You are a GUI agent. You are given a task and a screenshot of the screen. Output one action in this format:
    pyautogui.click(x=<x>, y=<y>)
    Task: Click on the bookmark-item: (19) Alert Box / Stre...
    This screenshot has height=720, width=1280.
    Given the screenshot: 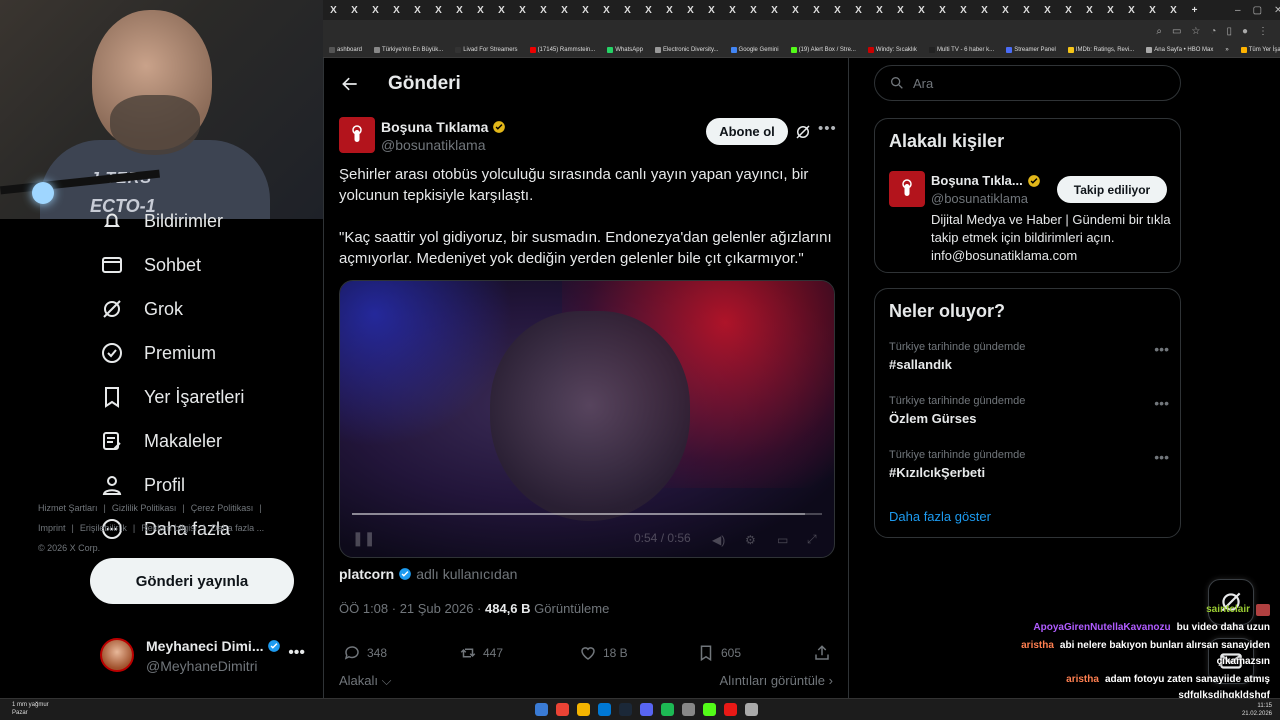 What is the action you would take?
    pyautogui.click(x=823, y=49)
    